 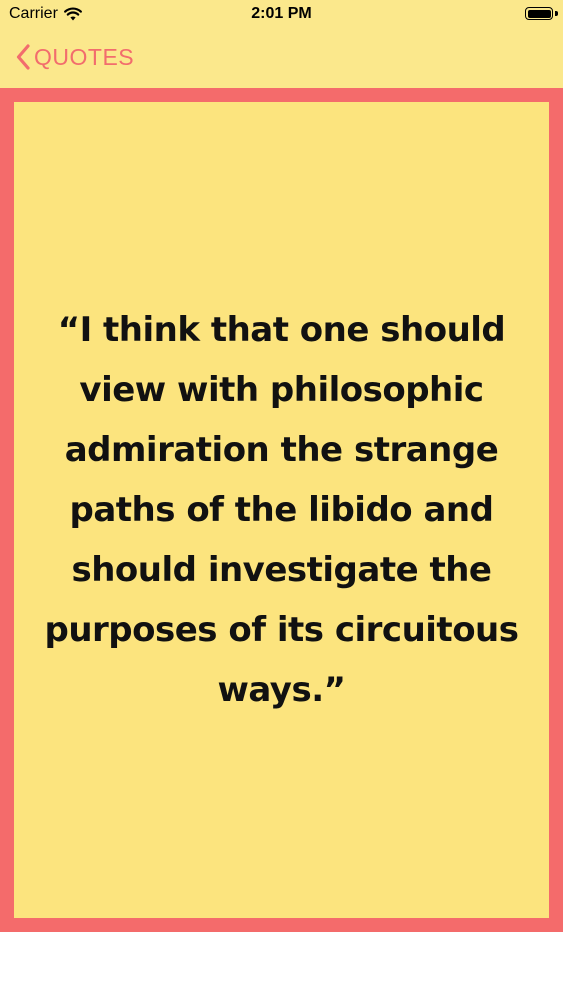 I want to click on battery-tip, so click(x=556, y=13).